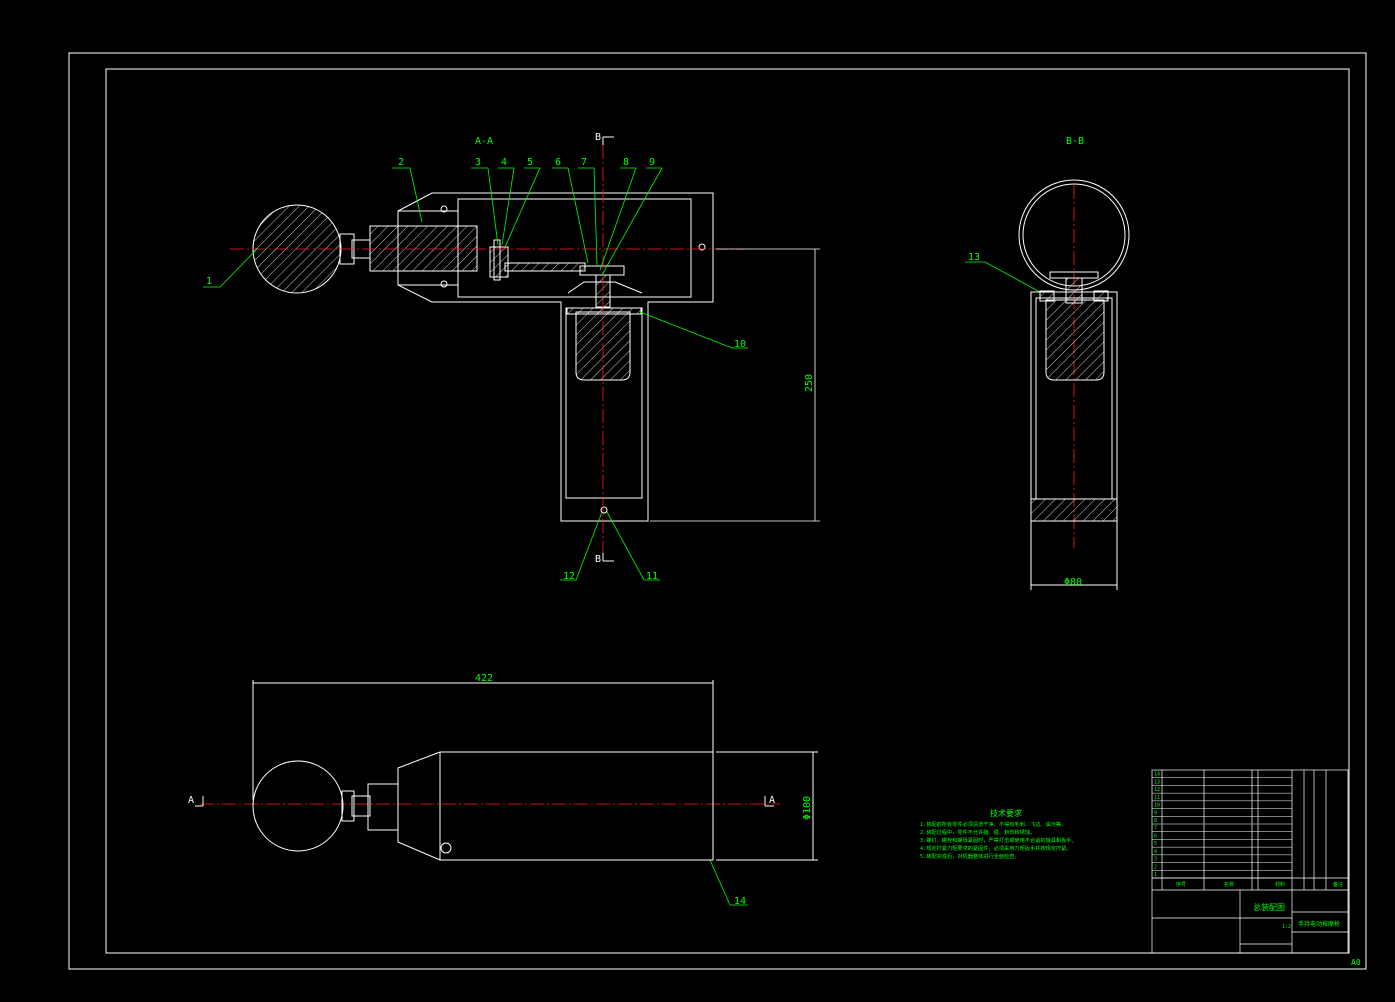  What do you see at coordinates (1269, 907) in the screenshot?
I see `title-drawing-type: 总装配图` at bounding box center [1269, 907].